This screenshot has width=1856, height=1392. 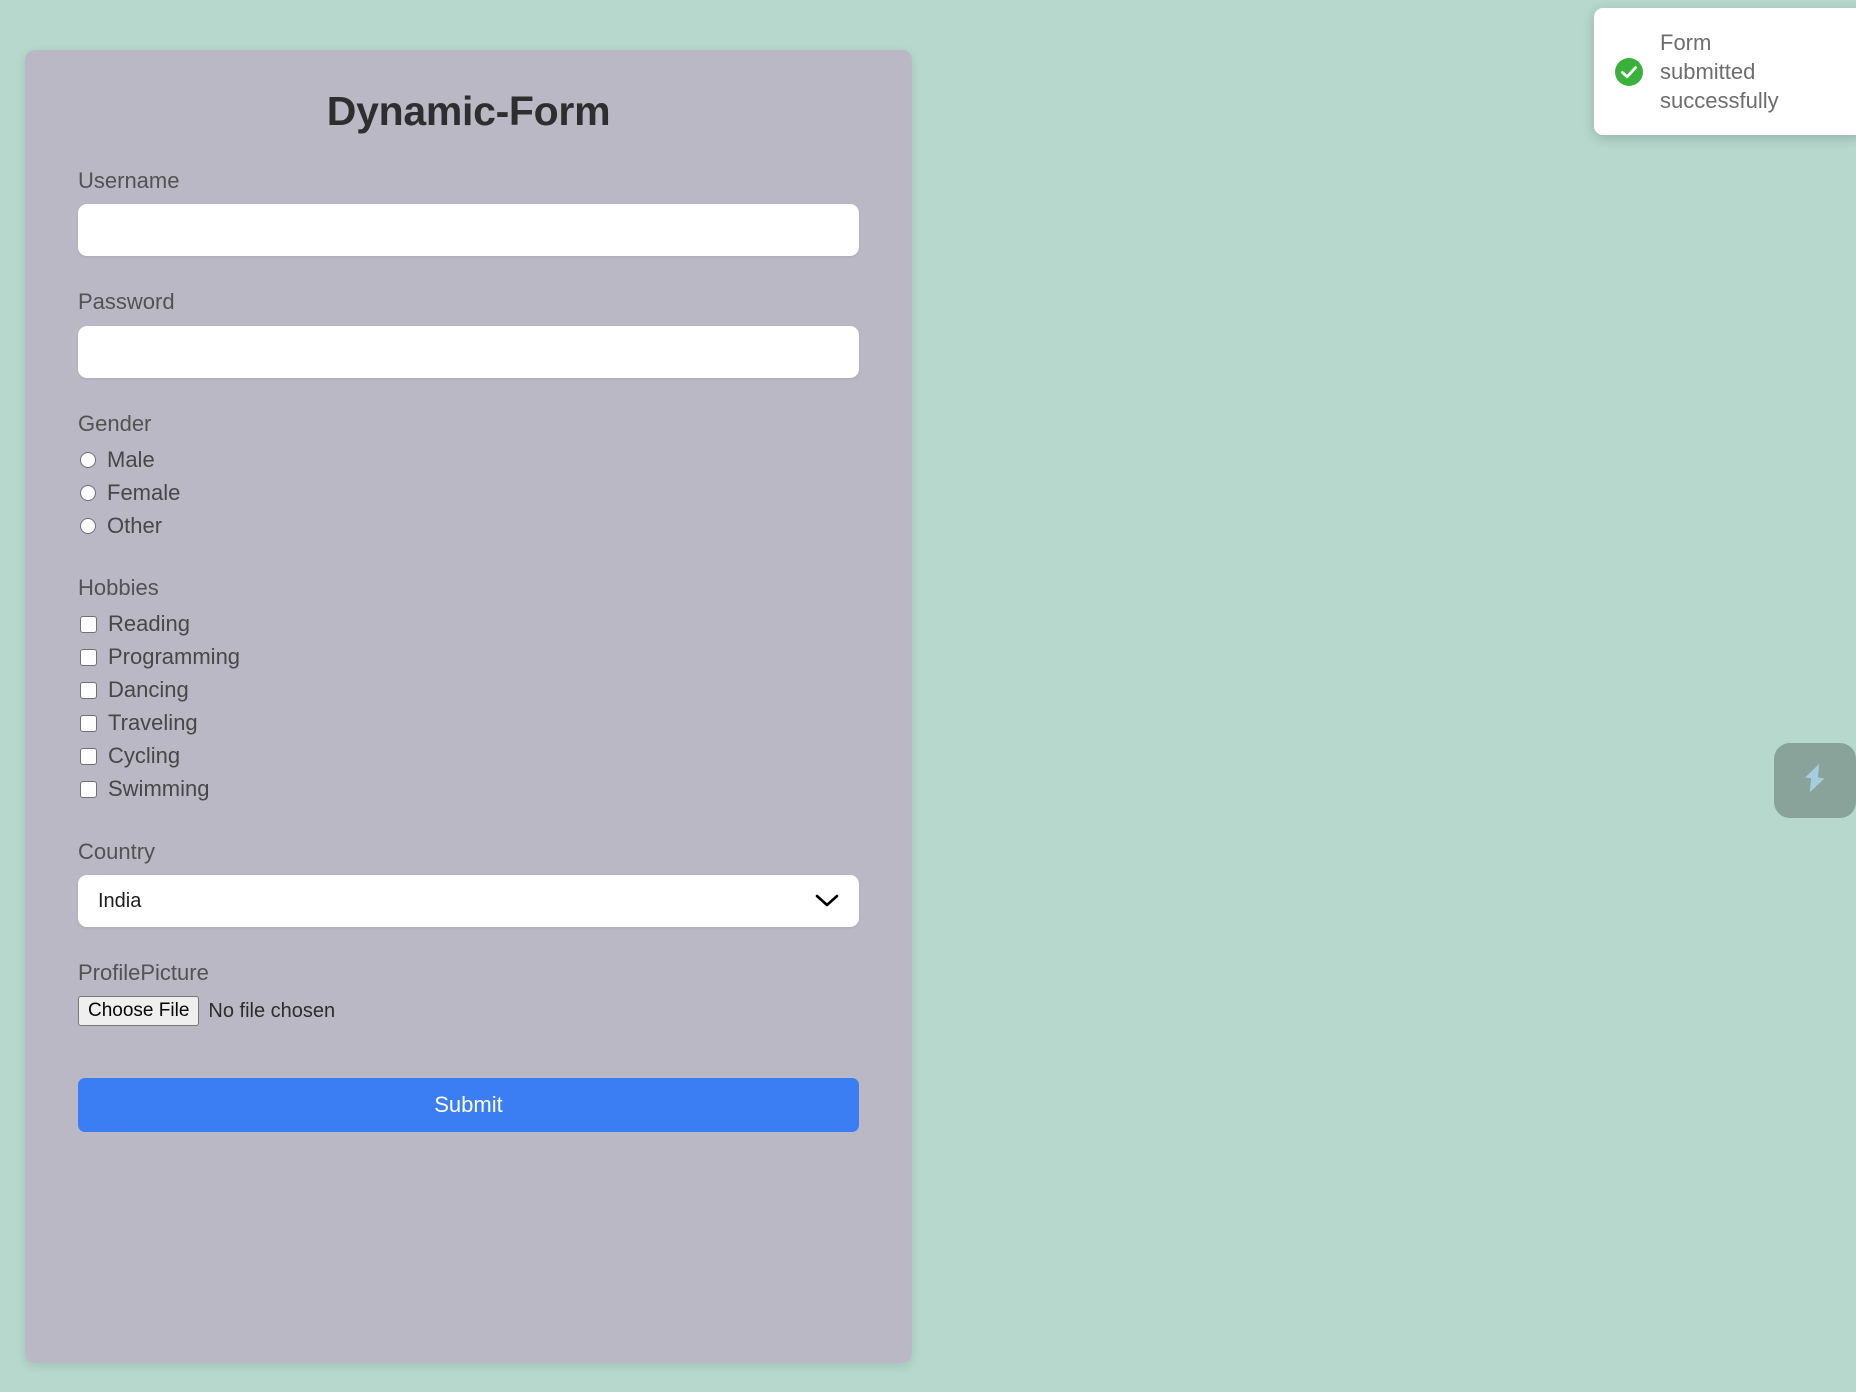 I want to click on checkbox-label-dancing: Dancing, so click(x=148, y=690).